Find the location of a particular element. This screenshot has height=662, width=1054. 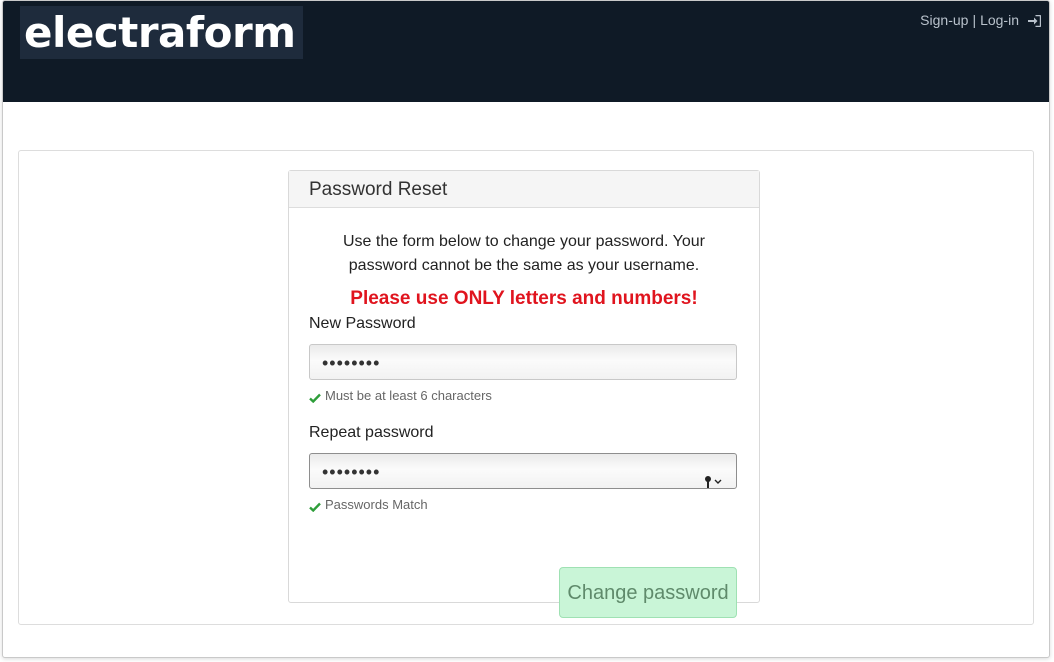

sign-in-icon is located at coordinates (1035, 21).